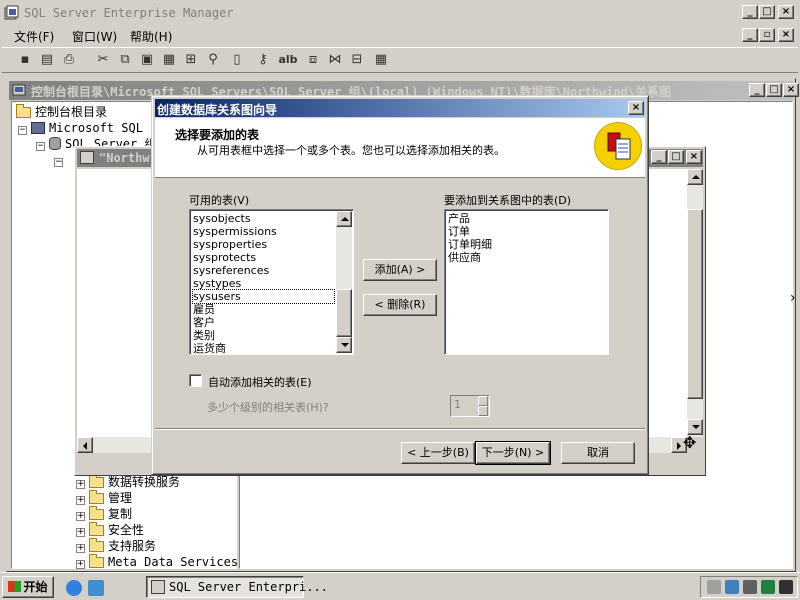 The image size is (800, 600). Describe the element at coordinates (768, 587) in the screenshot. I see `monitor-tray-icon` at that location.